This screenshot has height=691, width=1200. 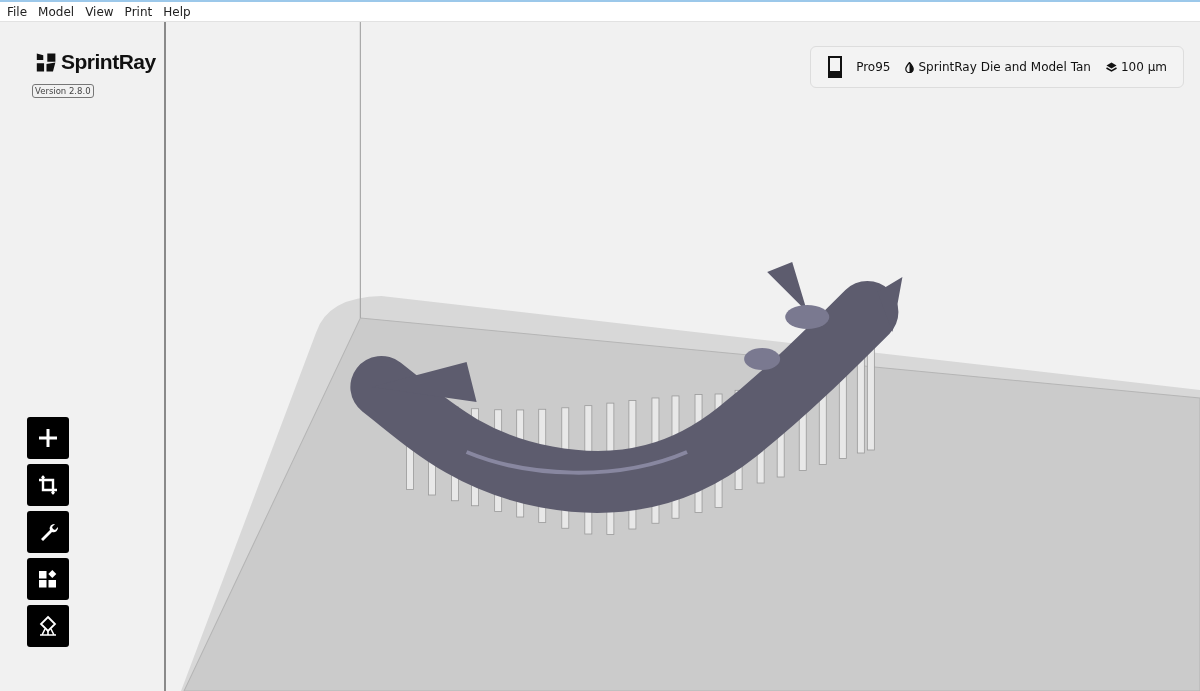 What do you see at coordinates (108, 62) in the screenshot?
I see `logo-text: SprintRay` at bounding box center [108, 62].